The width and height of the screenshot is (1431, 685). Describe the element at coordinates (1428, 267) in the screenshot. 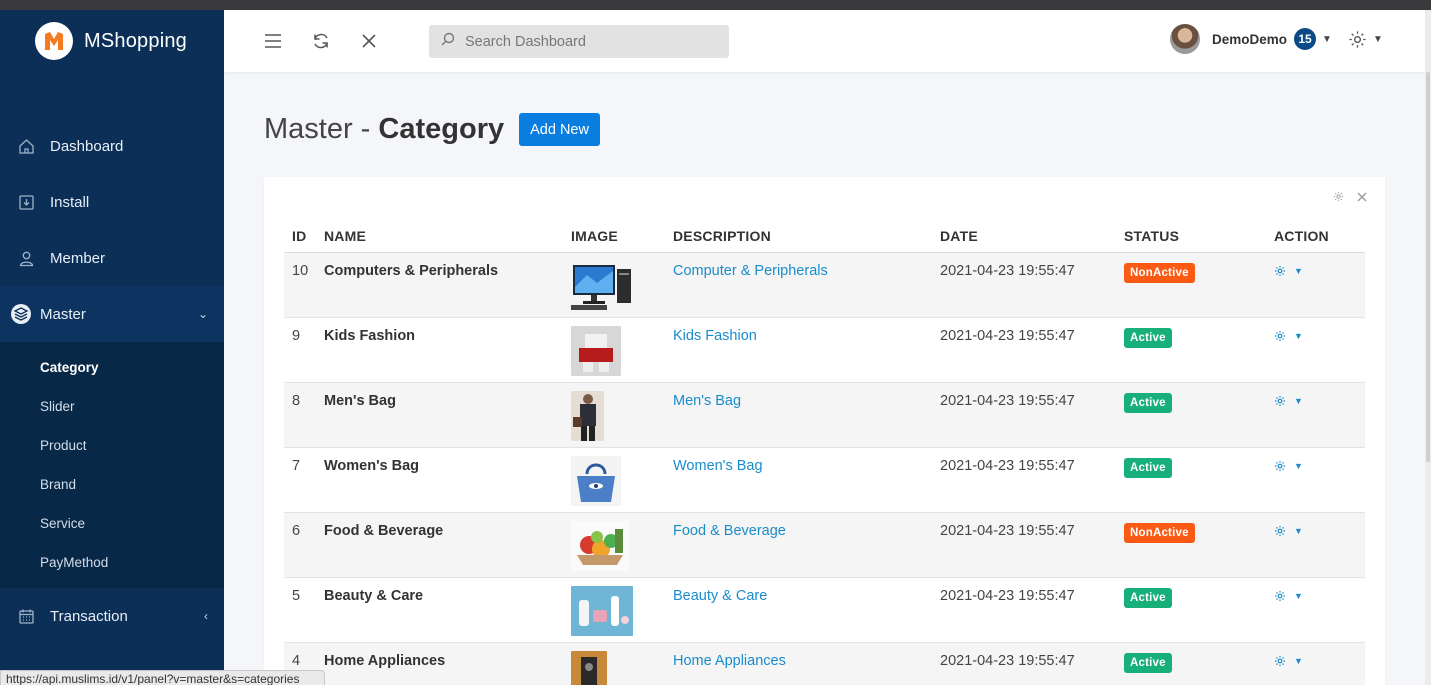

I see `scrollbar-thumb` at that location.